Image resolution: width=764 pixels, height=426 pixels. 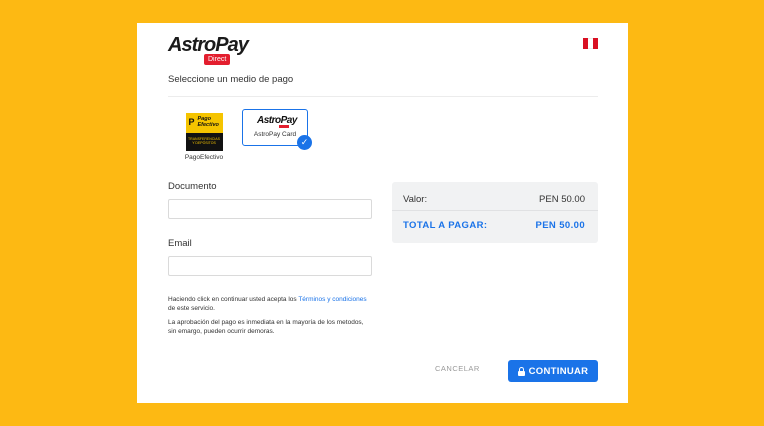 What do you see at coordinates (560, 225) in the screenshot?
I see `total-amount: PEN 50.00` at bounding box center [560, 225].